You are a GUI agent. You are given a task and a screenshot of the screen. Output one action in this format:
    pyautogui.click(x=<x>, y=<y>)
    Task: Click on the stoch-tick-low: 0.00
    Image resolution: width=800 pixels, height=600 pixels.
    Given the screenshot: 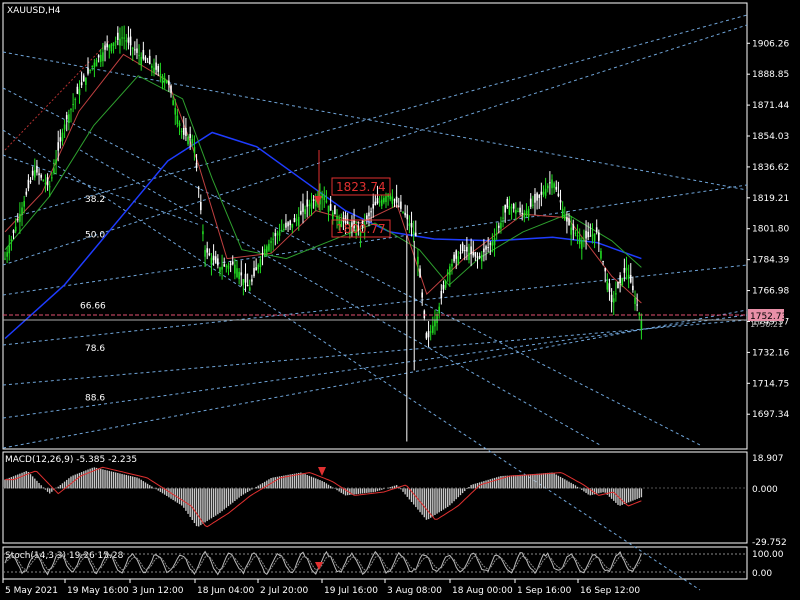 What is the action you would take?
    pyautogui.click(x=762, y=574)
    